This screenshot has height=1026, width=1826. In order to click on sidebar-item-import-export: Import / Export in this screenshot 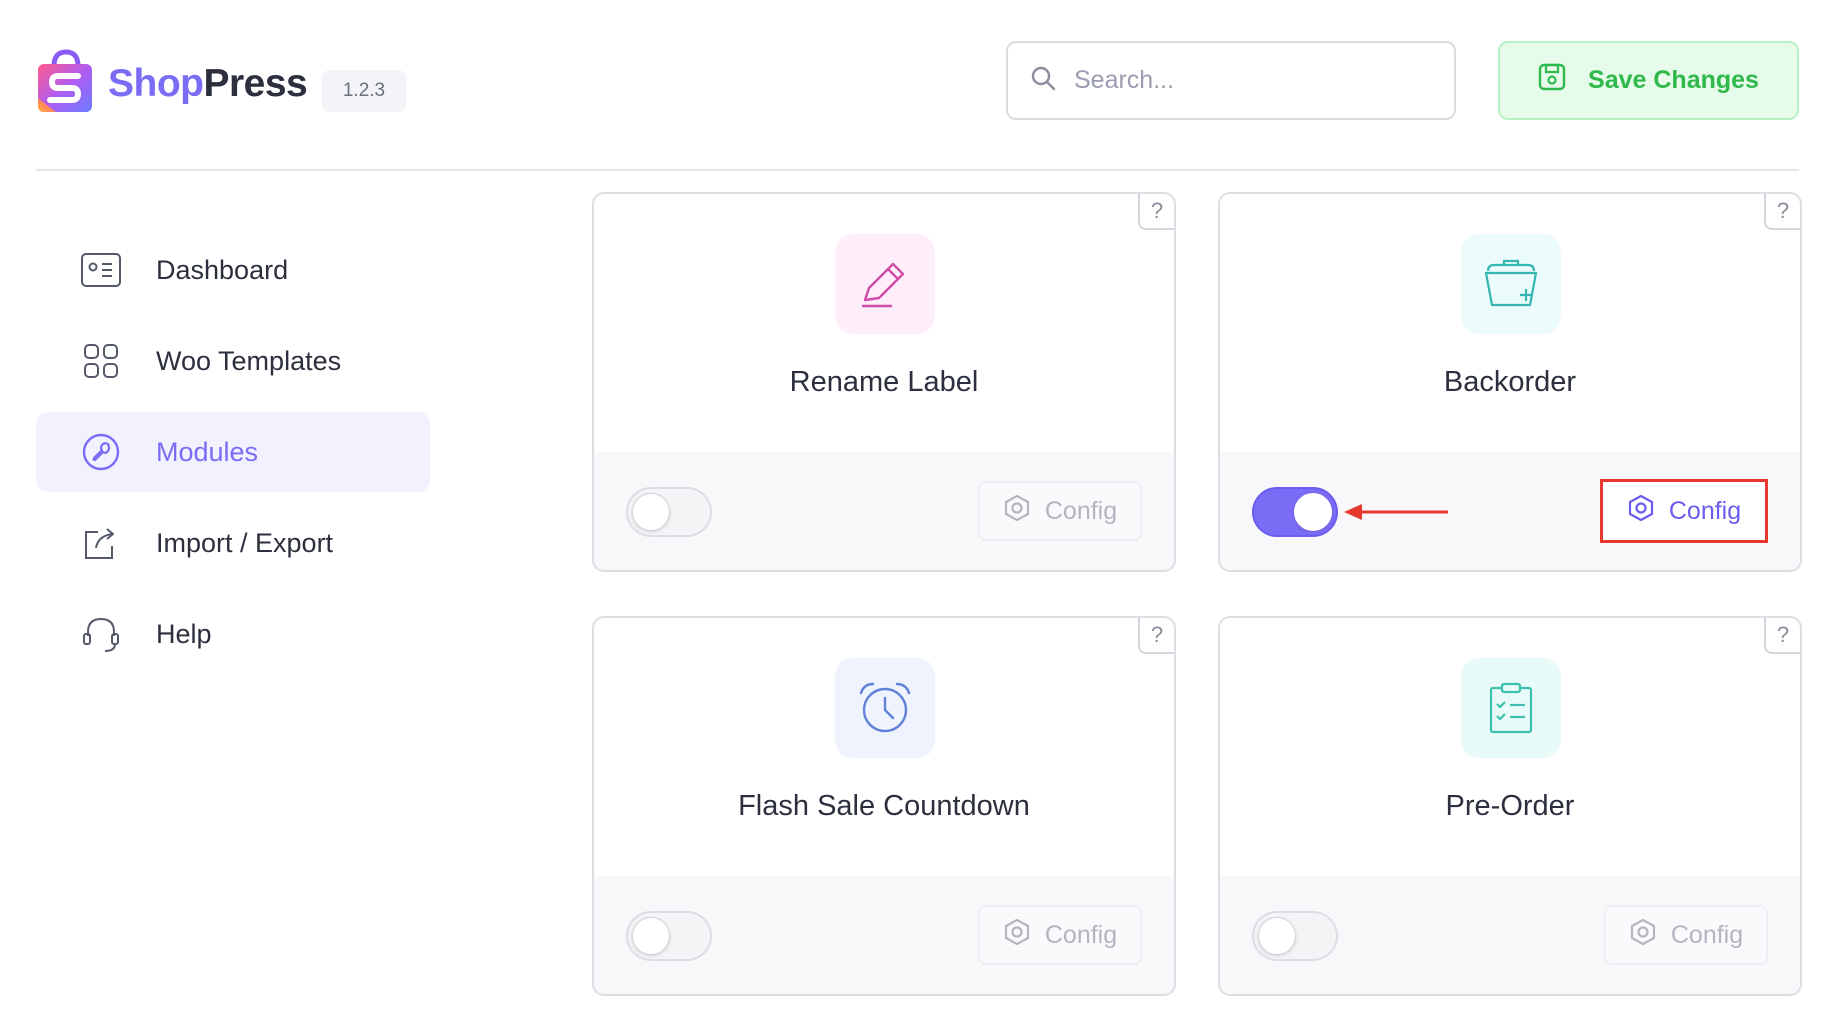, I will do `click(233, 543)`.